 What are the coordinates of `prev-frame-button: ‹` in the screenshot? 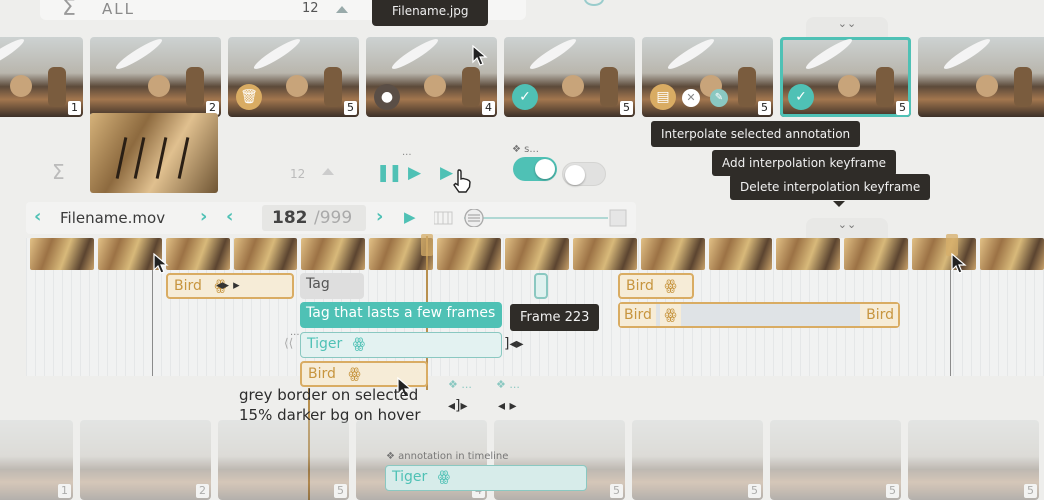 It's located at (229, 216).